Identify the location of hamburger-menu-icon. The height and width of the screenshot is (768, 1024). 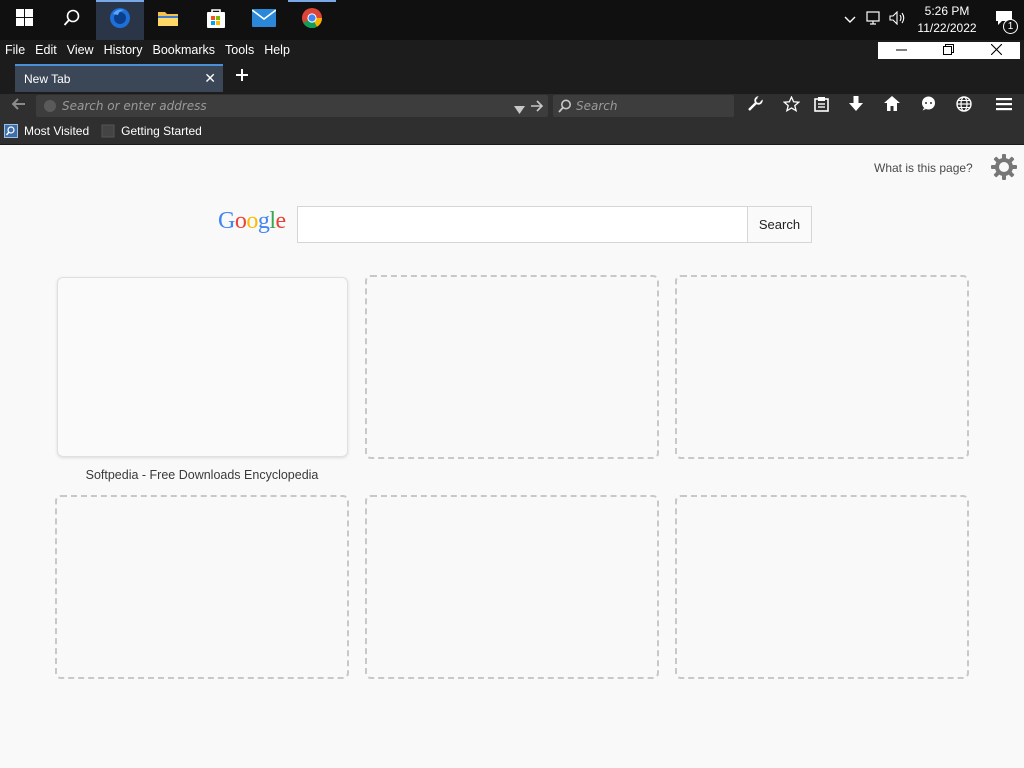
(1004, 106).